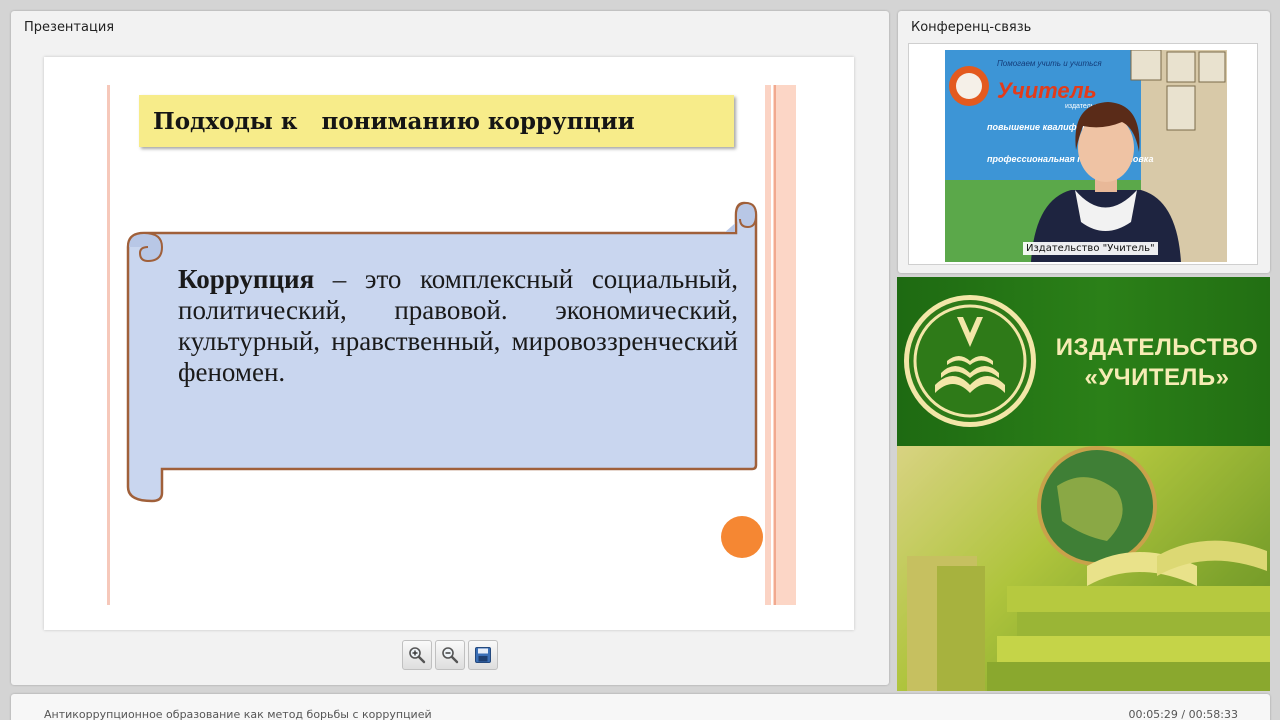 This screenshot has width=1280, height=720. I want to click on publisher-name-line2: «УЧИТЕЛЬ», so click(1157, 377).